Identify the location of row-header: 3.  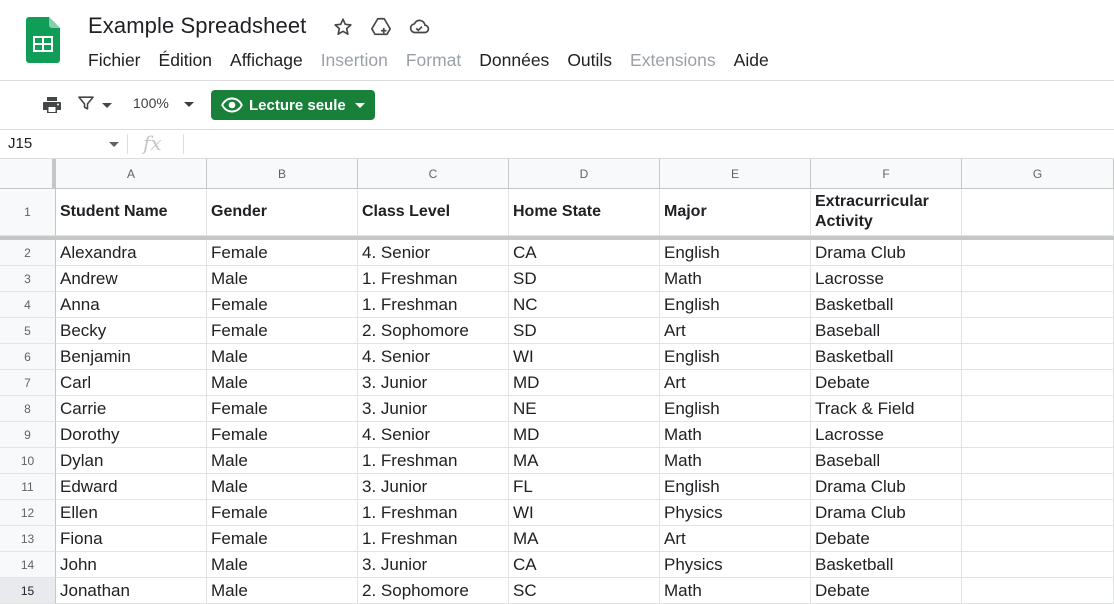
(28, 279).